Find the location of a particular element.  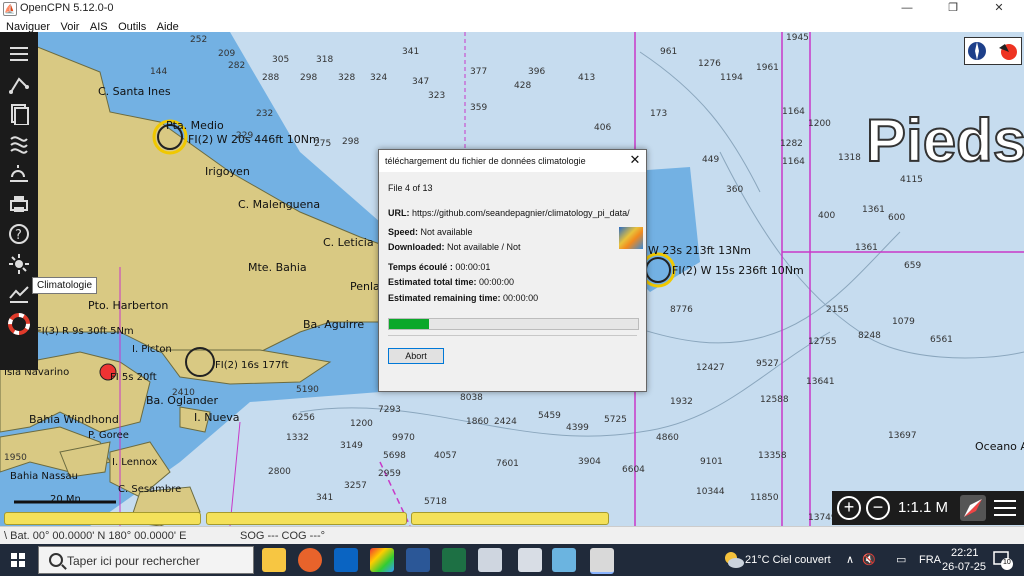

sounding: 600 is located at coordinates (896, 218).